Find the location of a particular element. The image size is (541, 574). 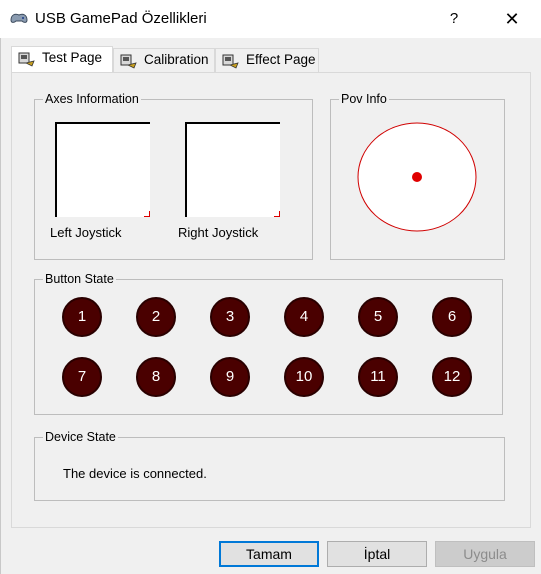

tab-label: Calibration is located at coordinates (176, 59).